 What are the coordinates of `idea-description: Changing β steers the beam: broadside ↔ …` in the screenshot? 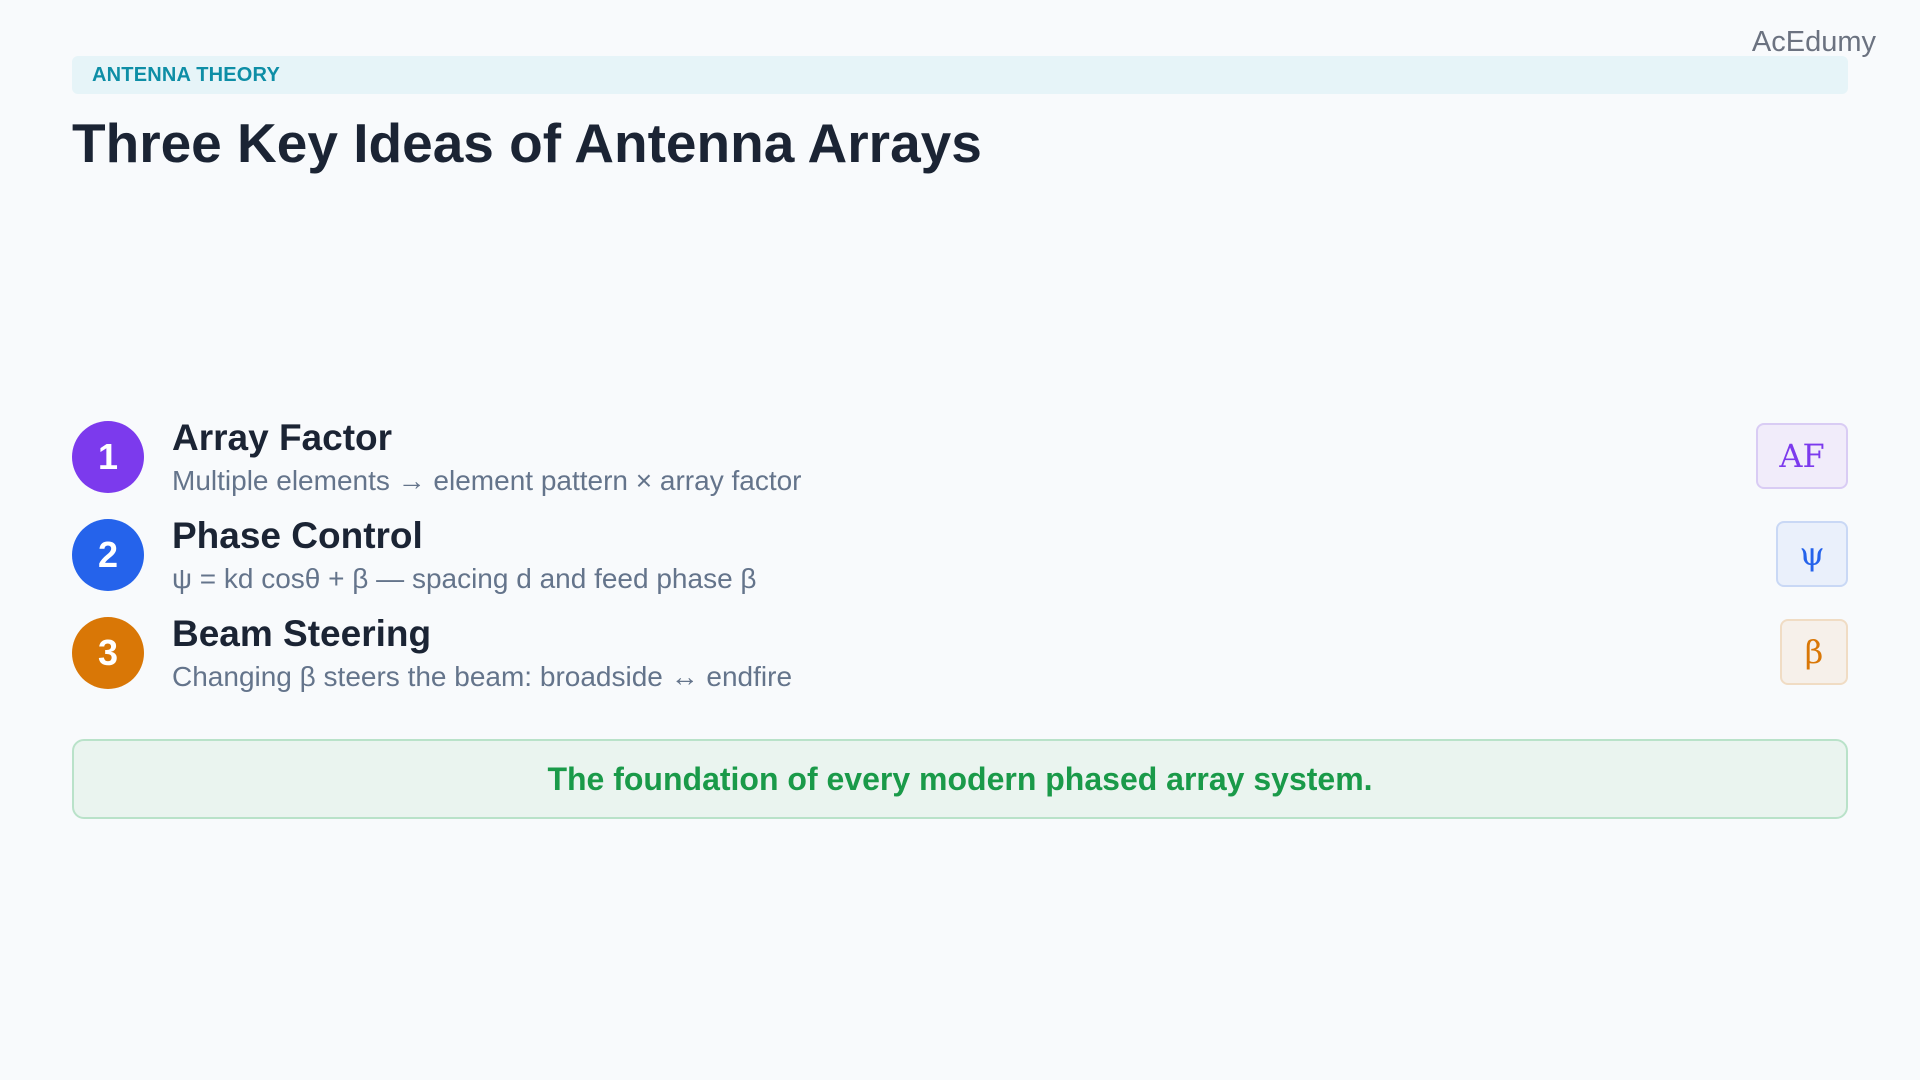 It's located at (482, 676).